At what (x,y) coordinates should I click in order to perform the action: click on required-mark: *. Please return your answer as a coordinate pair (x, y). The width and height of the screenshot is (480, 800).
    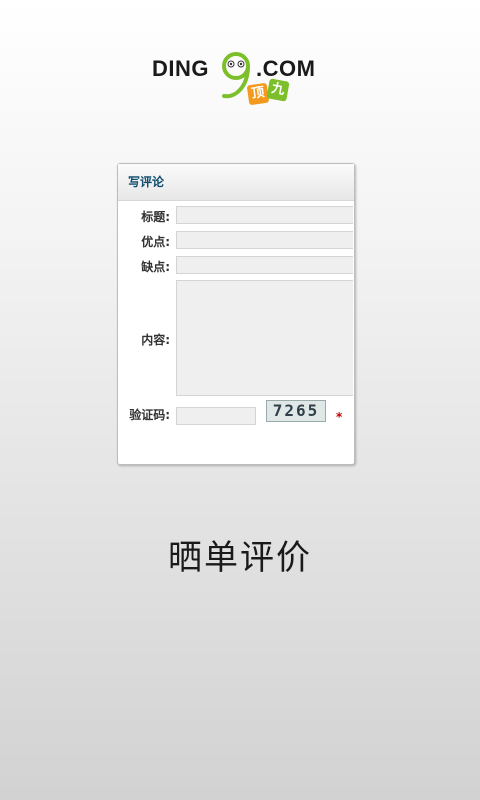
    Looking at the image, I should click on (339, 417).